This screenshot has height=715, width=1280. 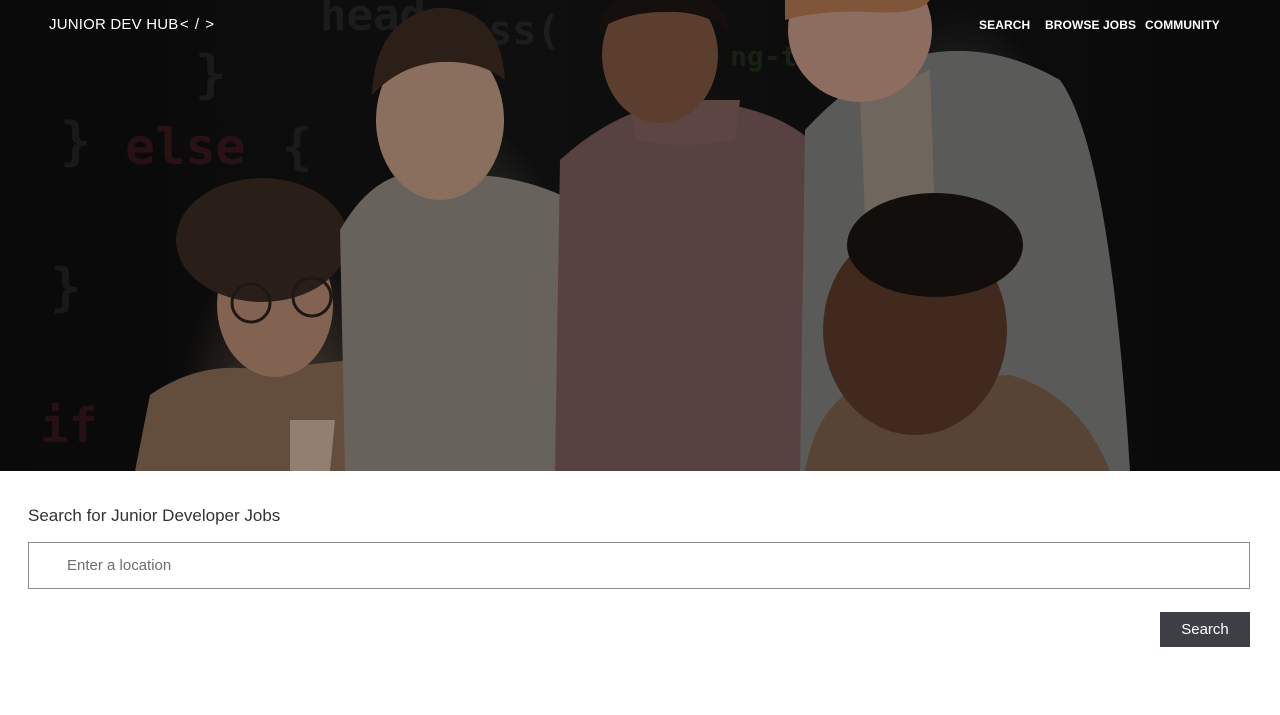 What do you see at coordinates (1090, 25) in the screenshot?
I see `nav-link-browse-jobs: BROWSE JOBS` at bounding box center [1090, 25].